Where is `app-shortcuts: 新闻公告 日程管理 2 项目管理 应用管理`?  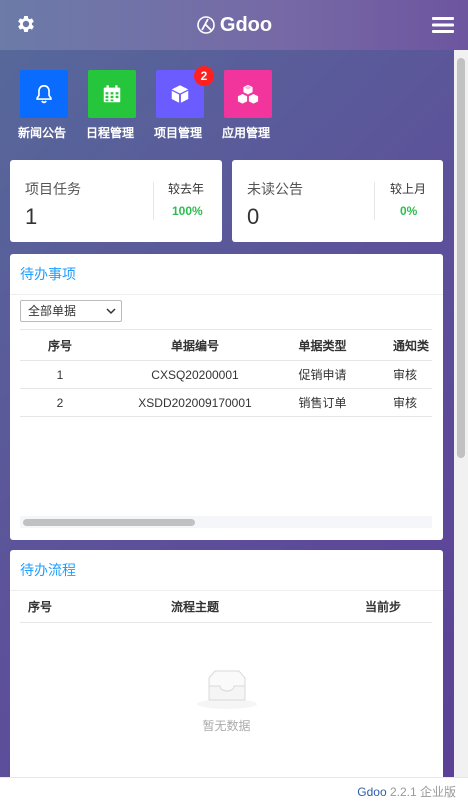
app-shortcuts: 新闻公告 日程管理 2 项目管理 应用管理 is located at coordinates (154, 103).